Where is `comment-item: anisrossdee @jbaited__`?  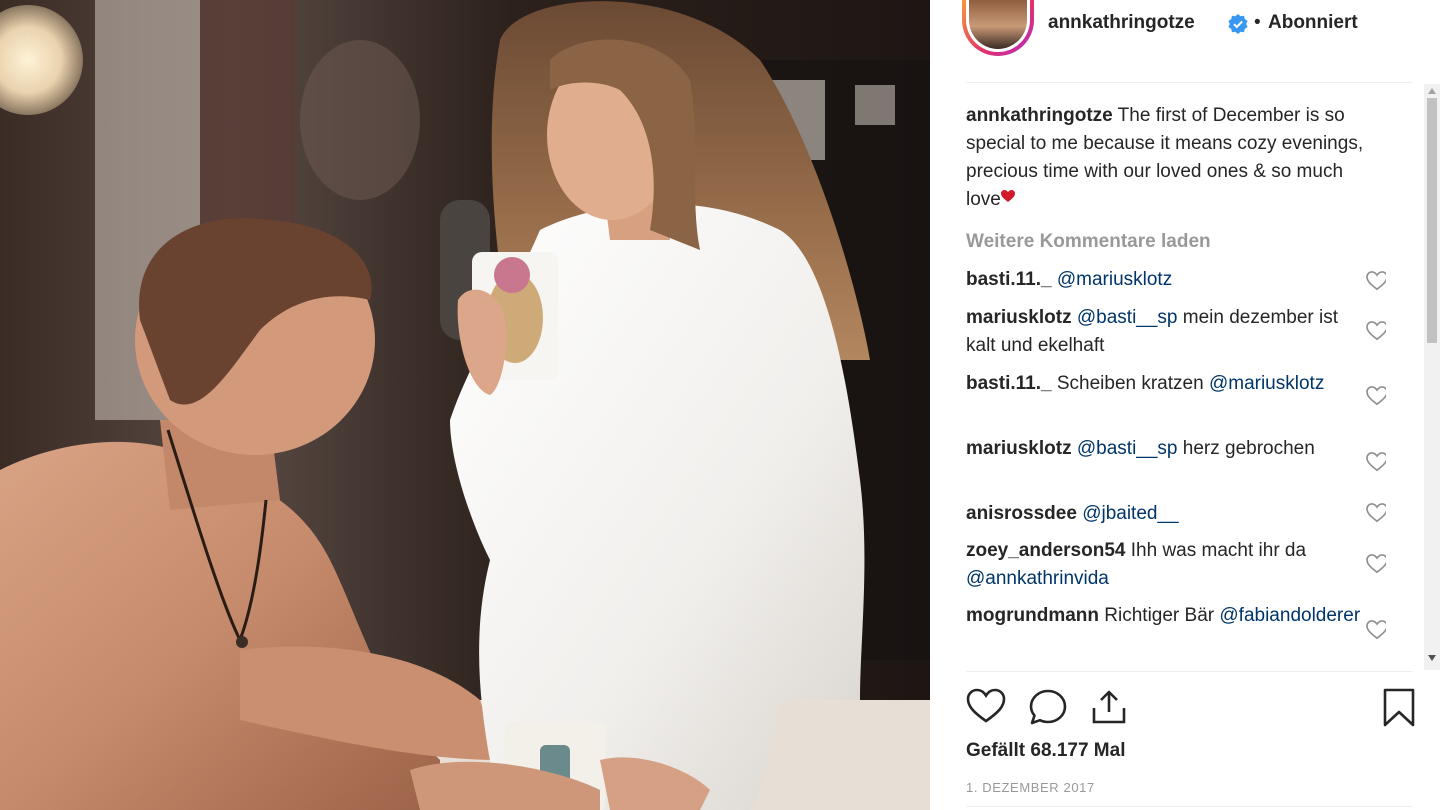 comment-item: anisrossdee @jbaited__ is located at coordinates (1166, 514).